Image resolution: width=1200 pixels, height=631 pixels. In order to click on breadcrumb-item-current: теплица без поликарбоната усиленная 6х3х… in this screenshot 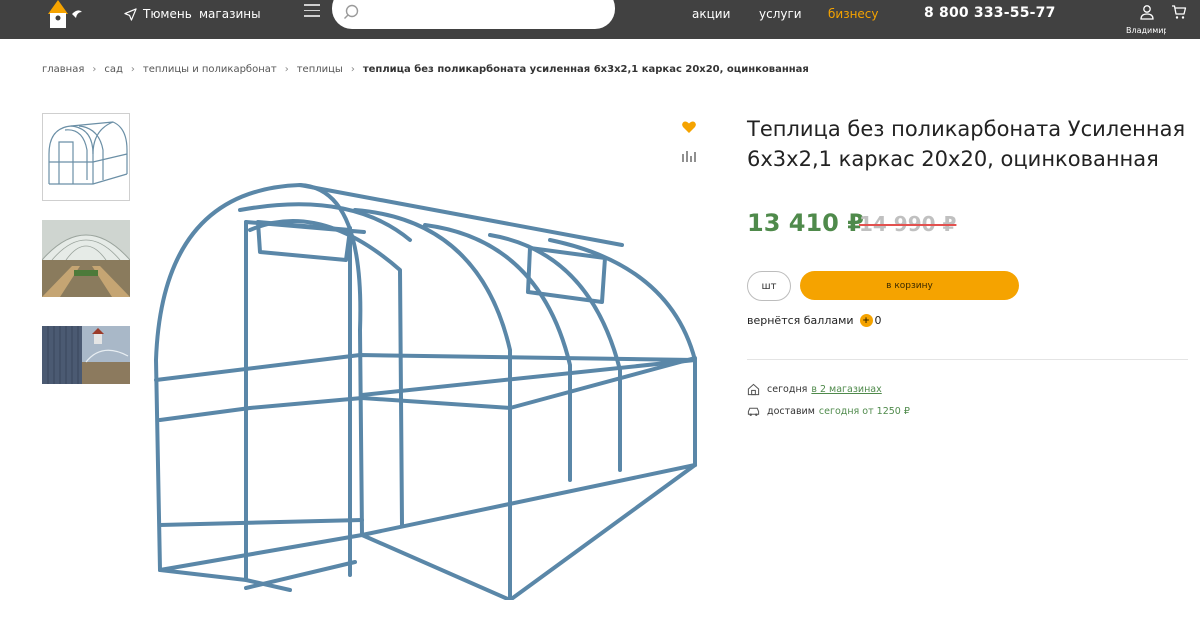, I will do `click(585, 69)`.